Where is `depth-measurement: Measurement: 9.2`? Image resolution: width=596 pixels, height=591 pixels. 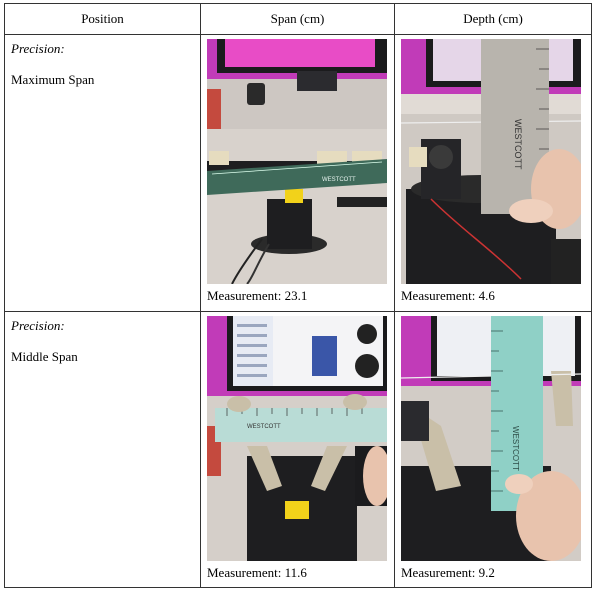 depth-measurement: Measurement: 9.2 is located at coordinates (448, 572).